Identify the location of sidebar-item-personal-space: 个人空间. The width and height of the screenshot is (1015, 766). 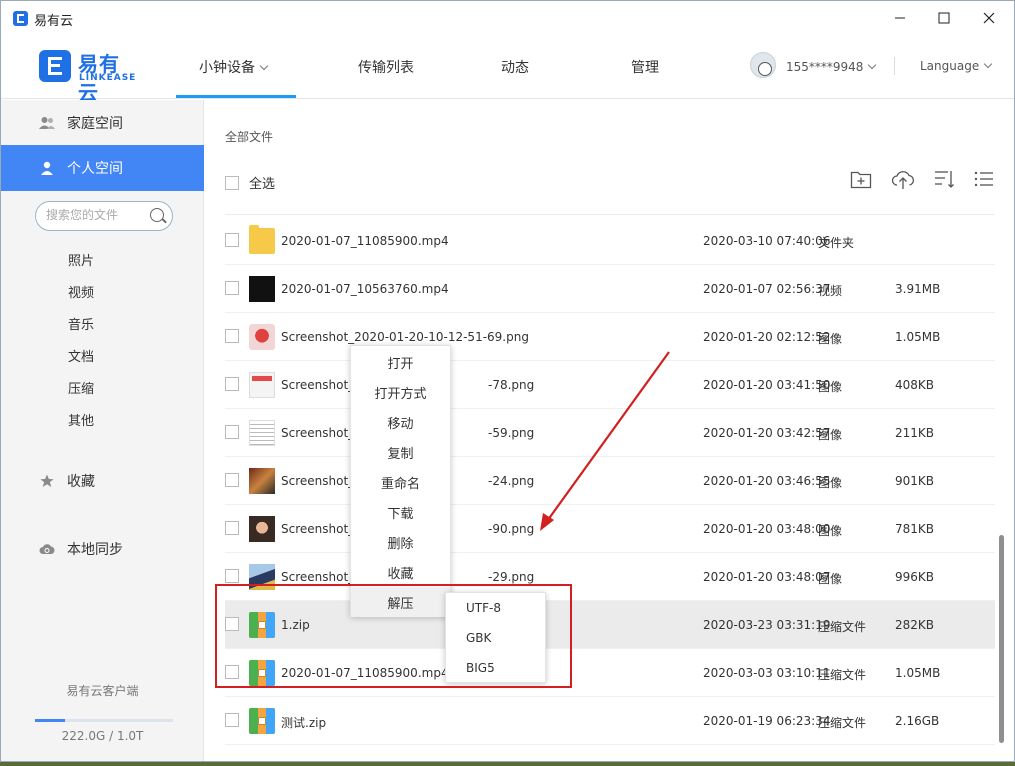
(102, 168).